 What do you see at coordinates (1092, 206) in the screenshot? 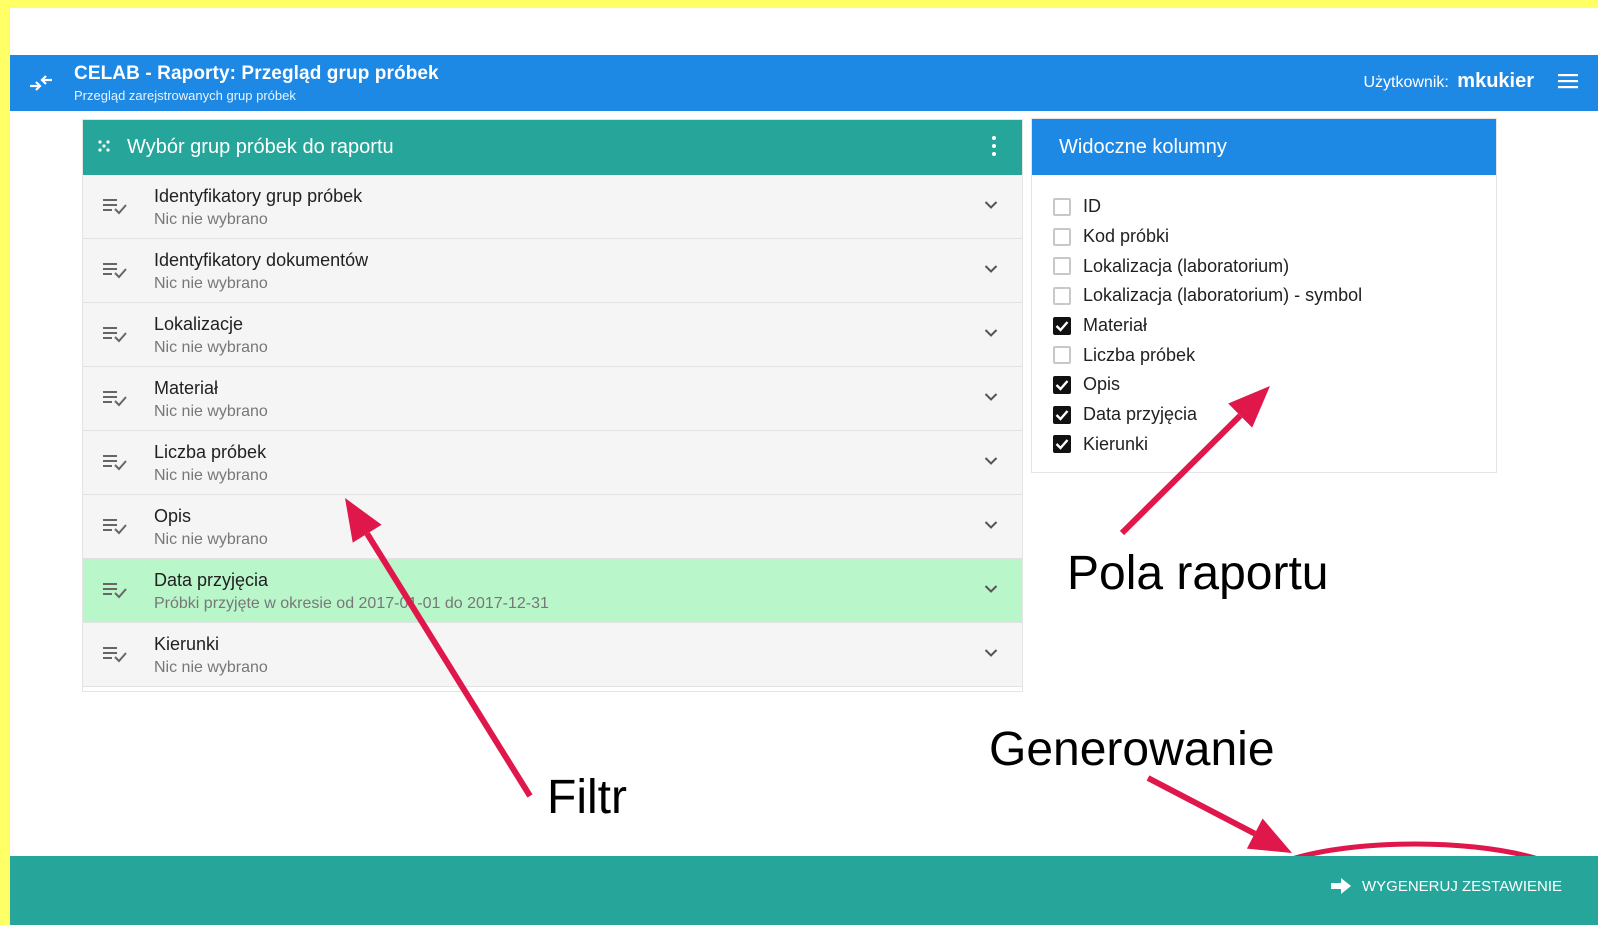
I see `column-checkbox-label: ID` at bounding box center [1092, 206].